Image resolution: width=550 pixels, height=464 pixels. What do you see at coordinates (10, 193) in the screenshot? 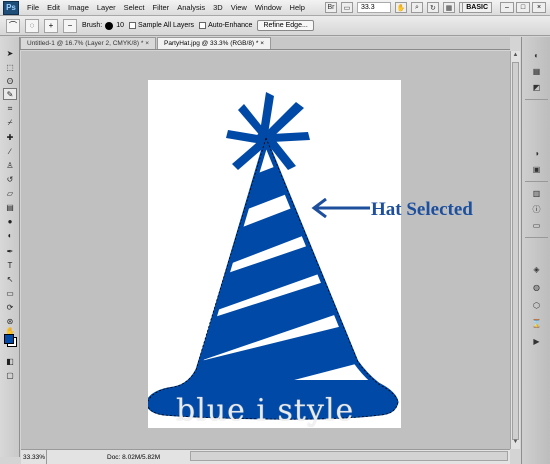
I see `eraser-icon: ▱` at bounding box center [10, 193].